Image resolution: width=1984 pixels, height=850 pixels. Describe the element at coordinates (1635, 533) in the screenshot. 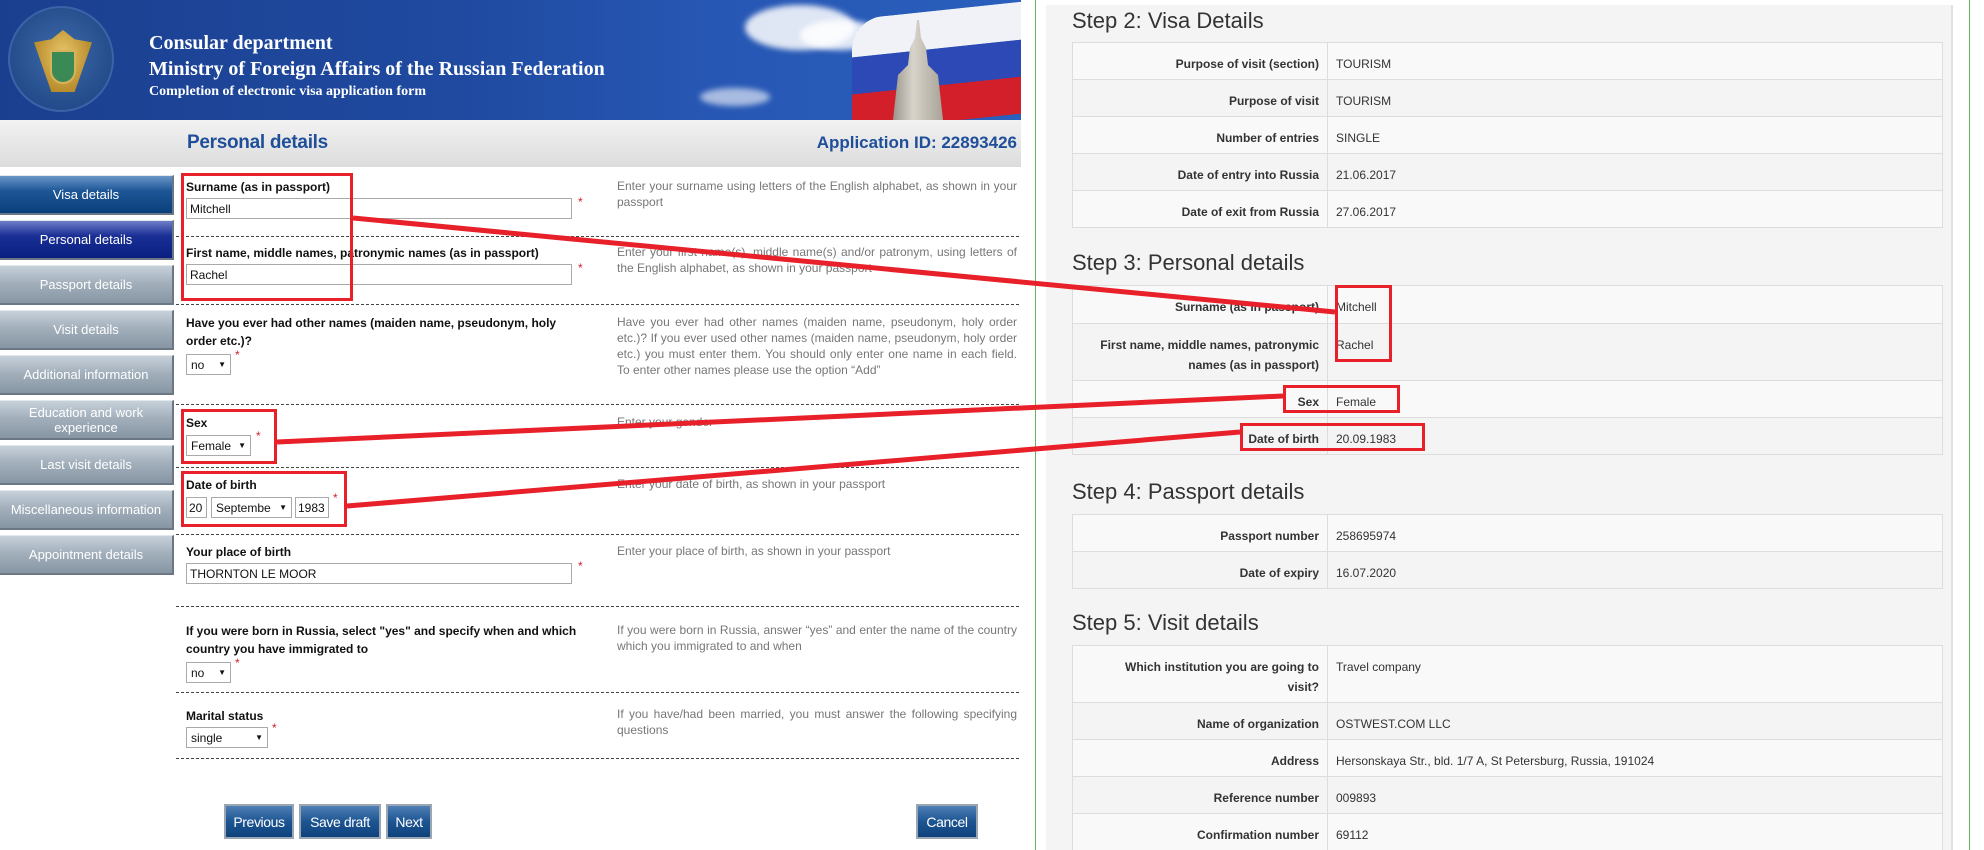

I see `row-value: 258695974` at that location.